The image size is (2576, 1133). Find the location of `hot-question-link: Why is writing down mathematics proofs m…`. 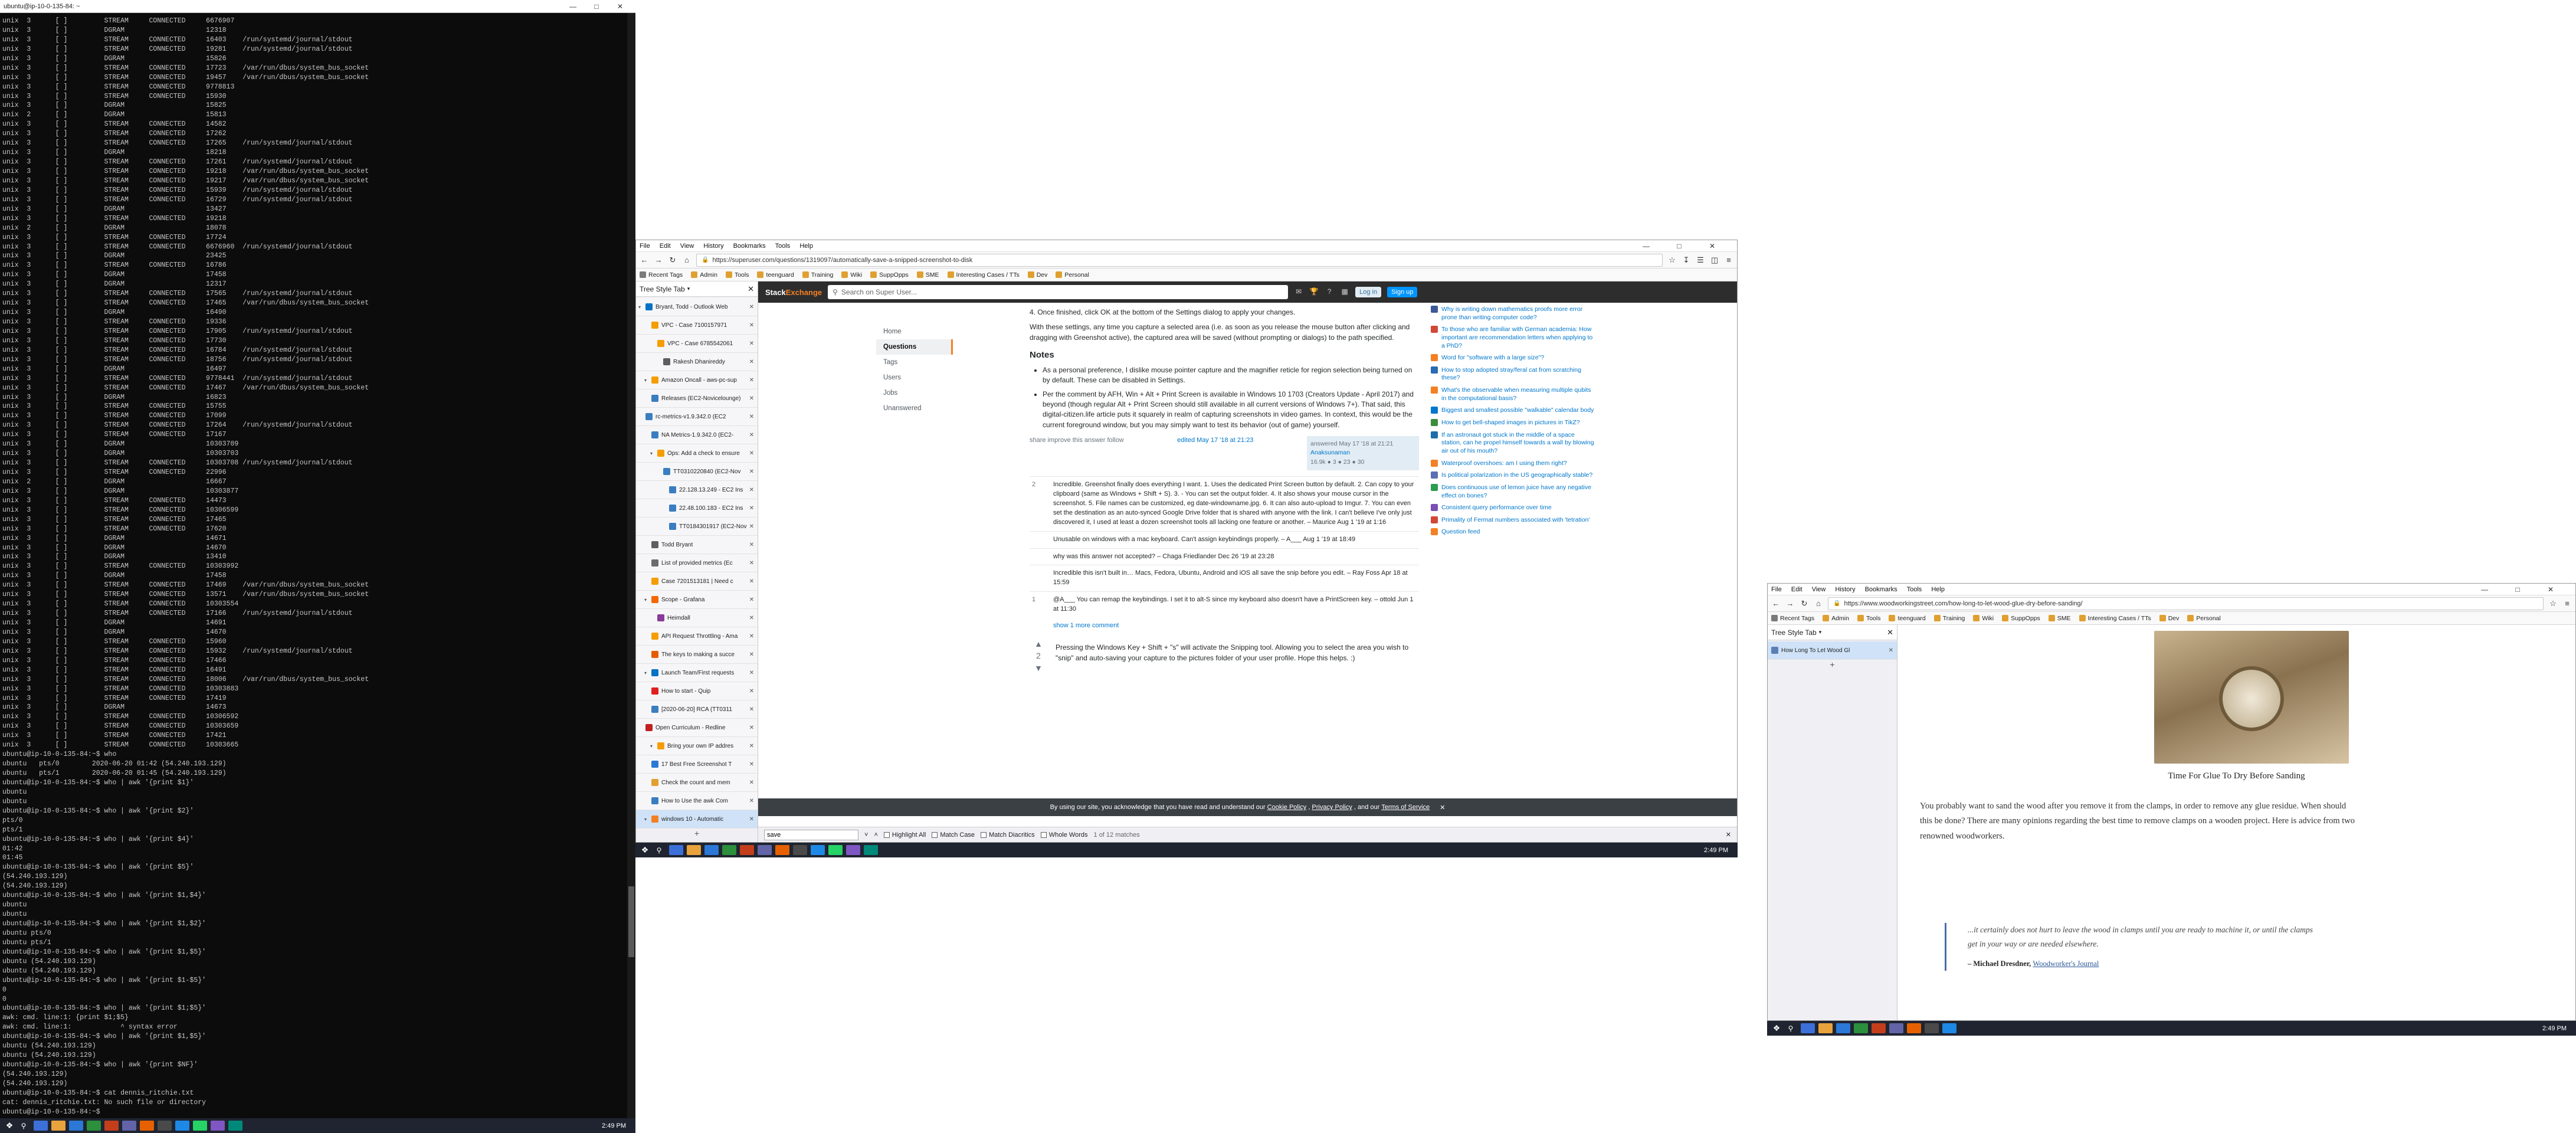

hot-question-link: Why is writing down mathematics proofs m… is located at coordinates (1513, 314).